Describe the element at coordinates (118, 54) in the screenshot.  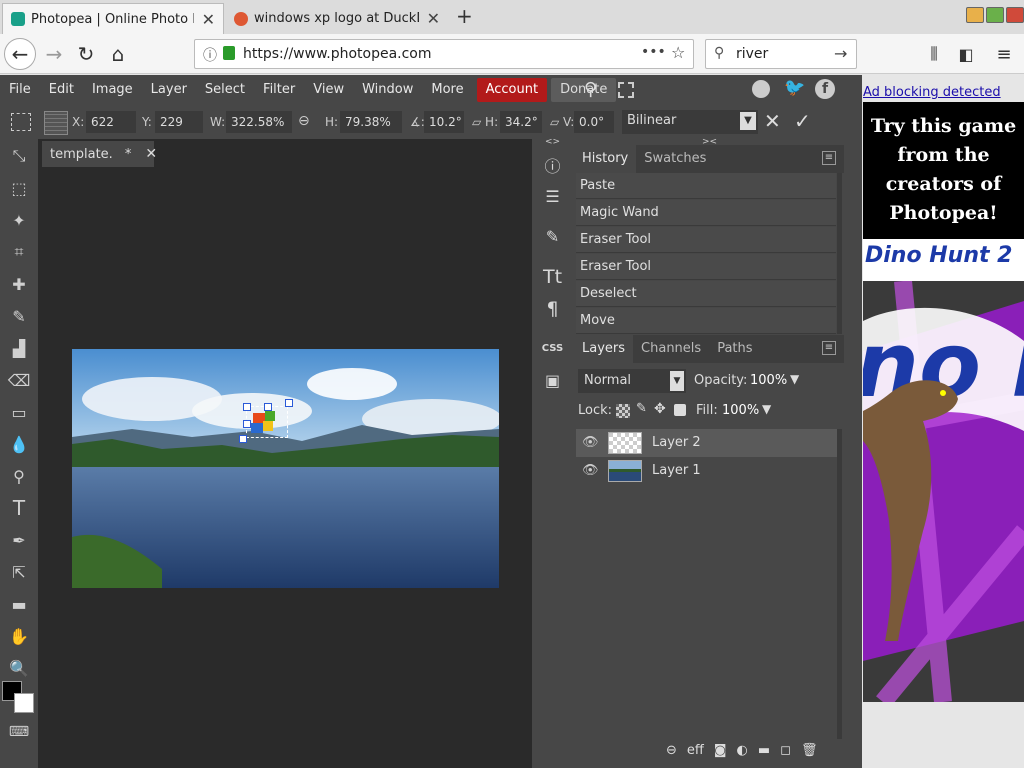
I see `home-button: ⌂` at that location.